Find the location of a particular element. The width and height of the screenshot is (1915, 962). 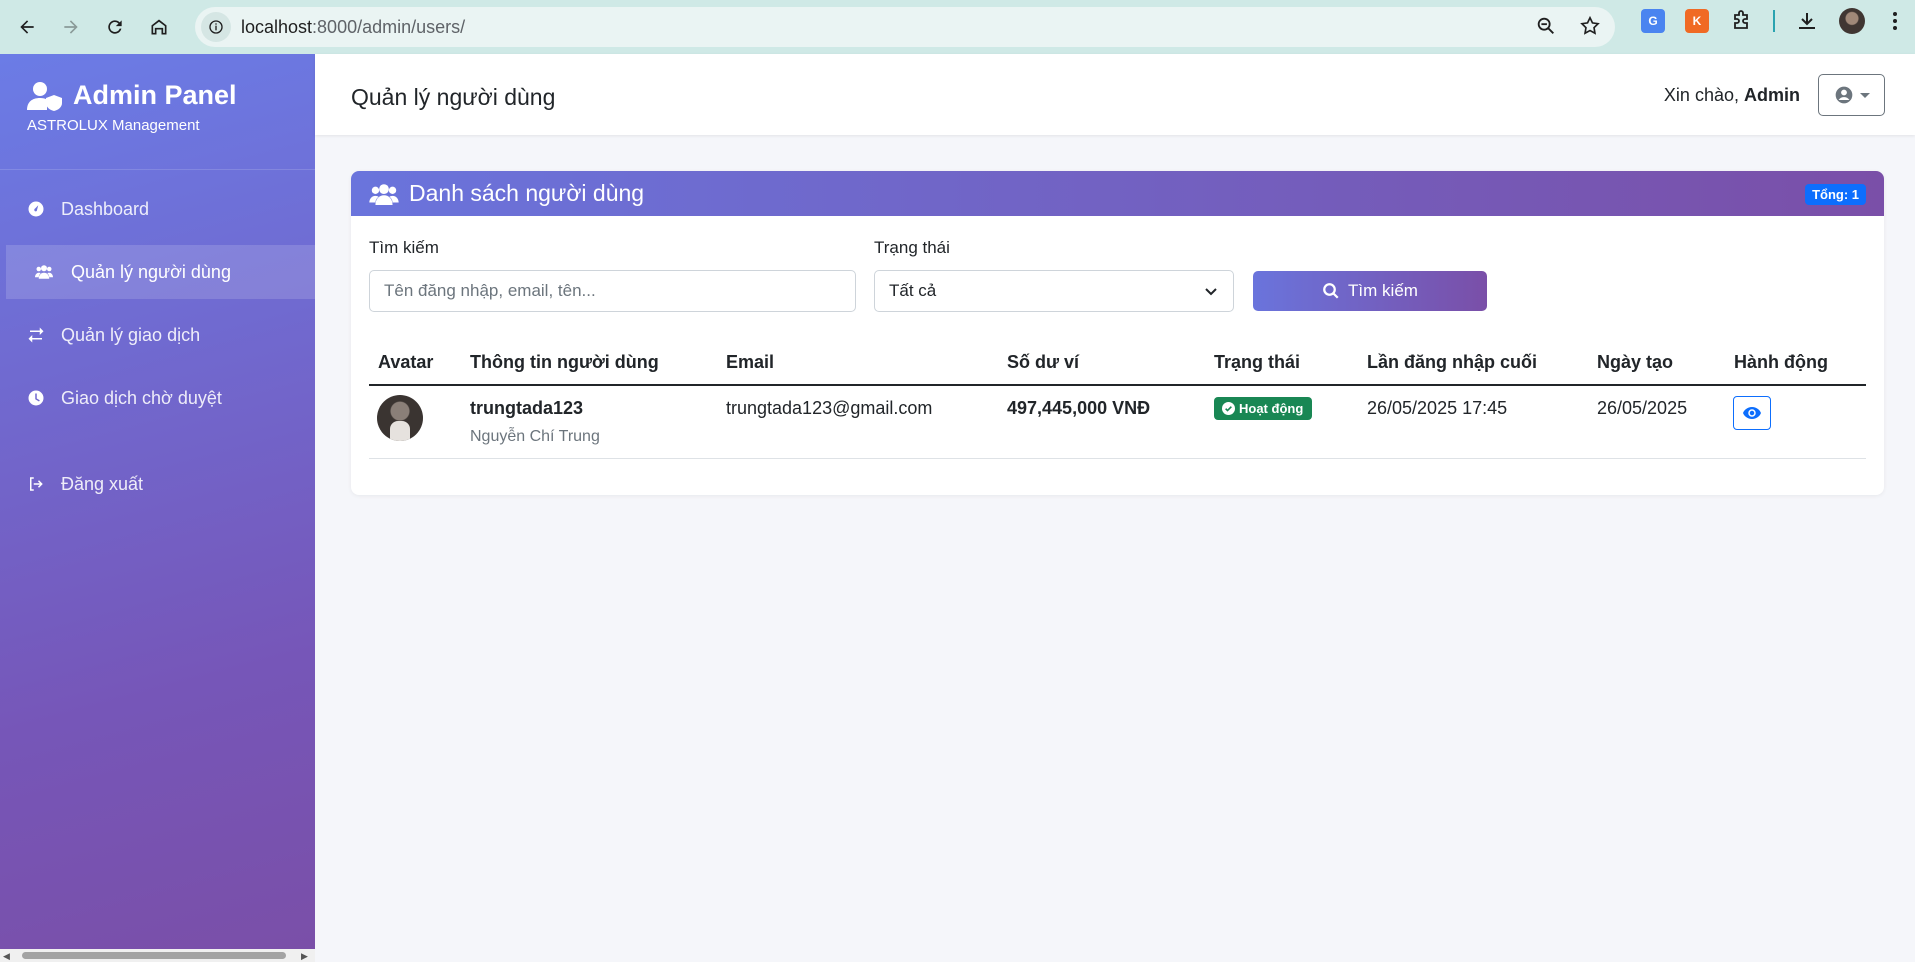

sidebar-item-pending: Giao dịch chờ duyệt is located at coordinates (157, 398).